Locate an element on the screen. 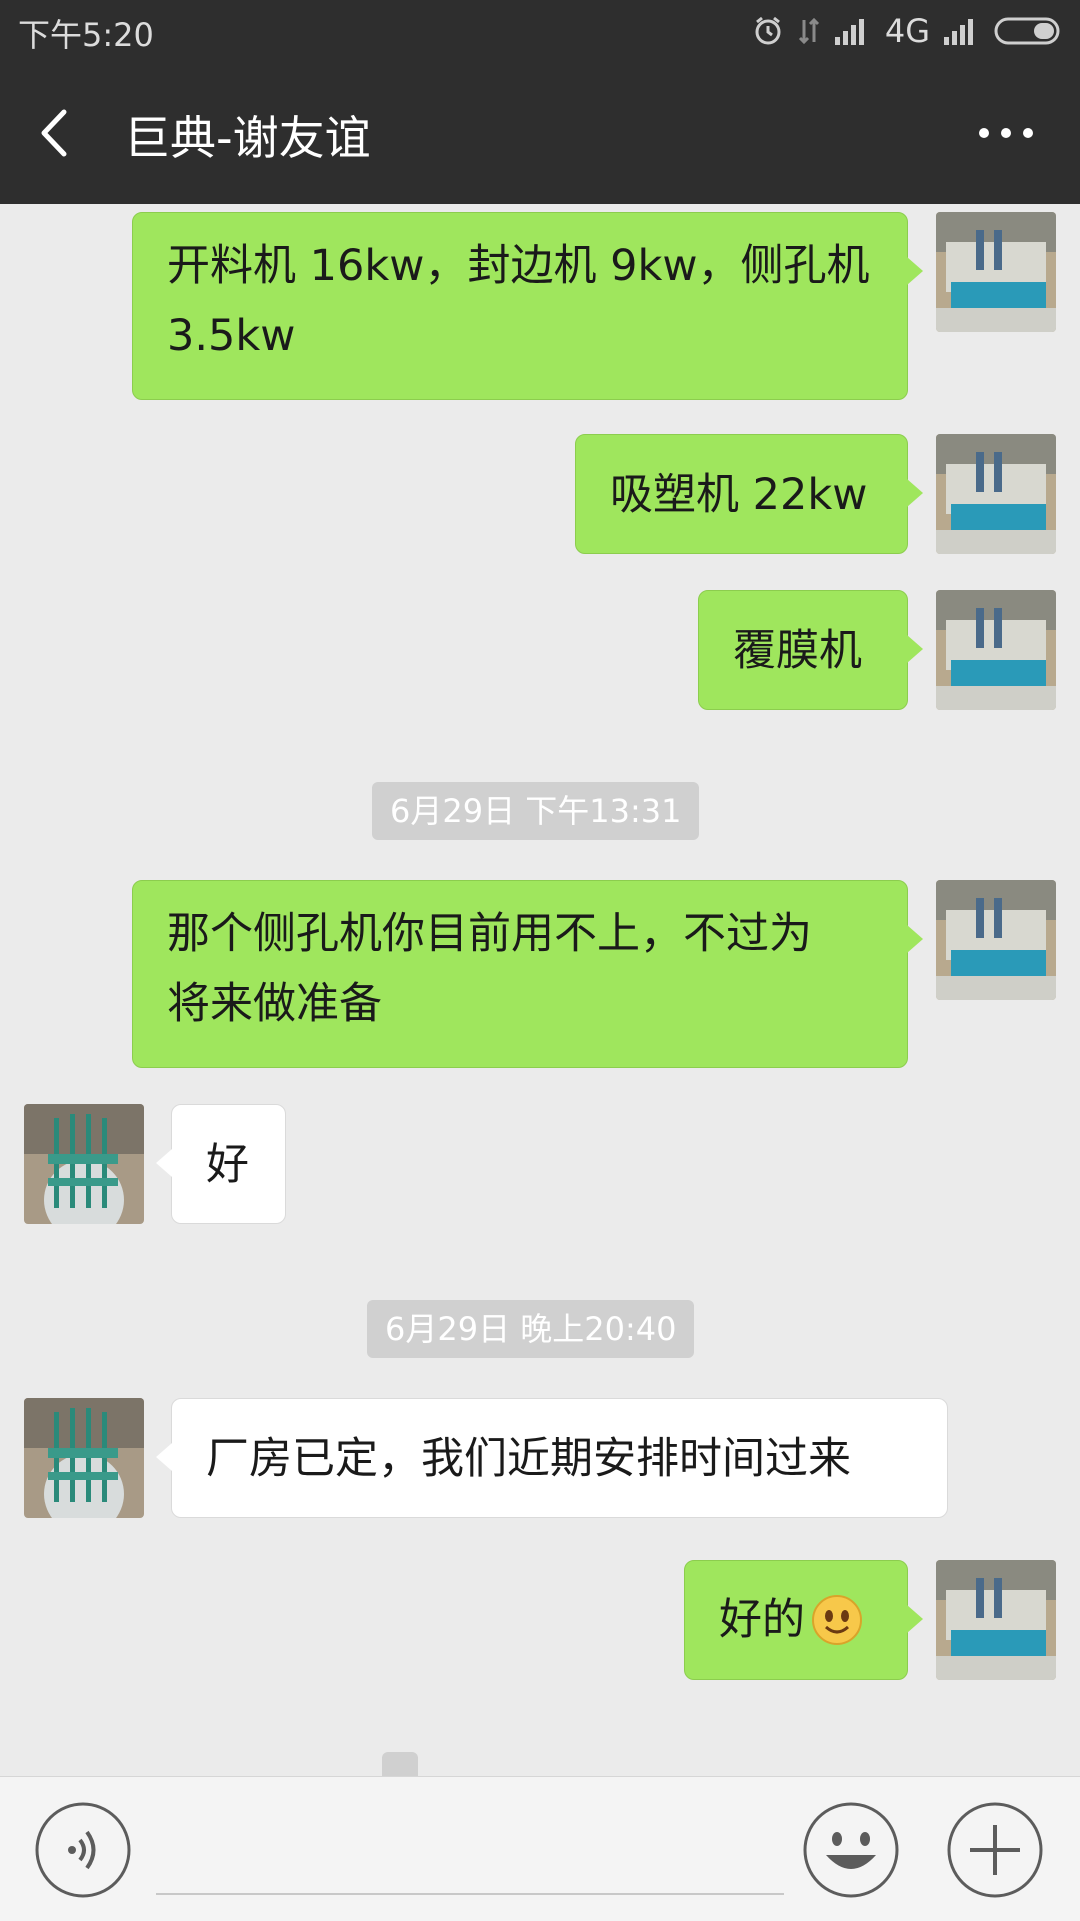 This screenshot has height=1921, width=1080. message-text: 覆膜机 is located at coordinates (797, 651).